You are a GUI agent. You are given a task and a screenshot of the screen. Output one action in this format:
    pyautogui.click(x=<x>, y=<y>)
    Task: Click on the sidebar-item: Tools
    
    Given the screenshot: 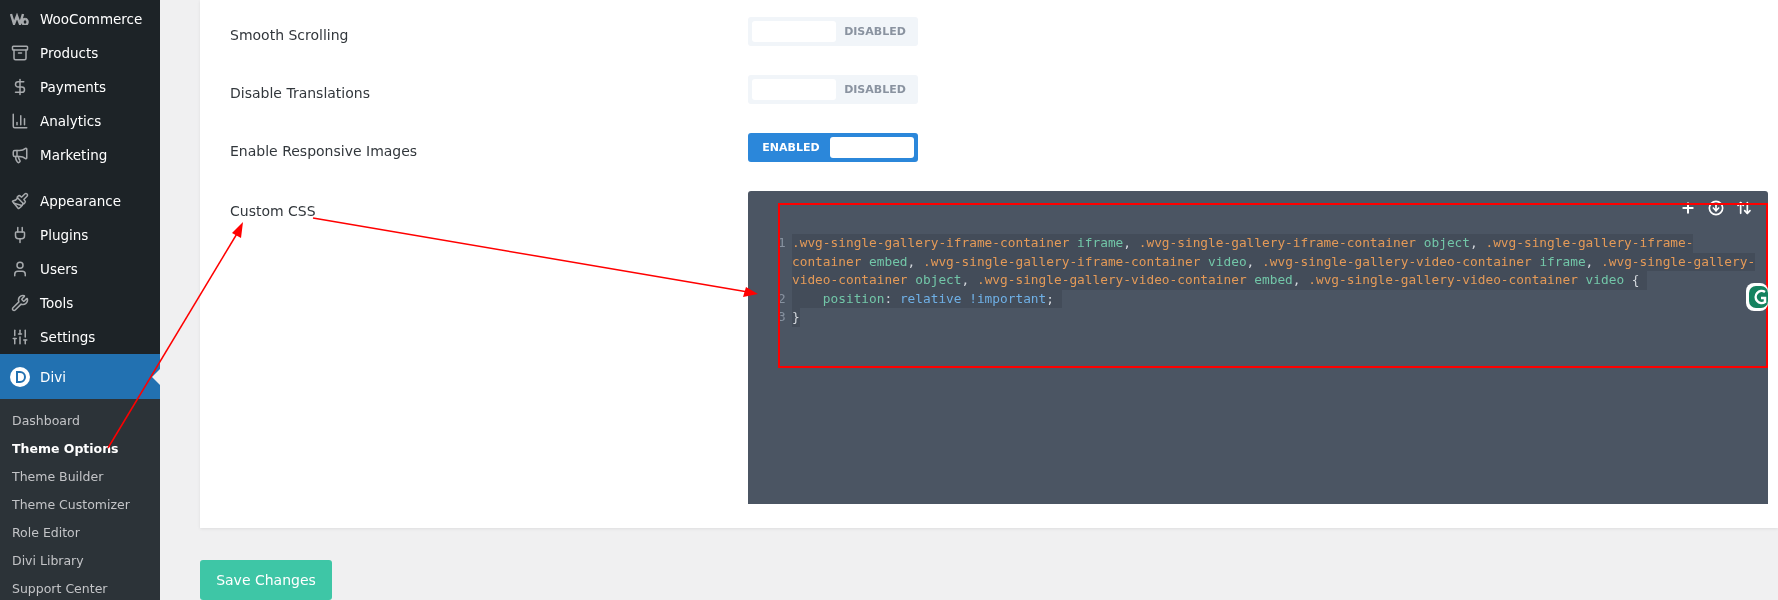 What is the action you would take?
    pyautogui.click(x=80, y=303)
    